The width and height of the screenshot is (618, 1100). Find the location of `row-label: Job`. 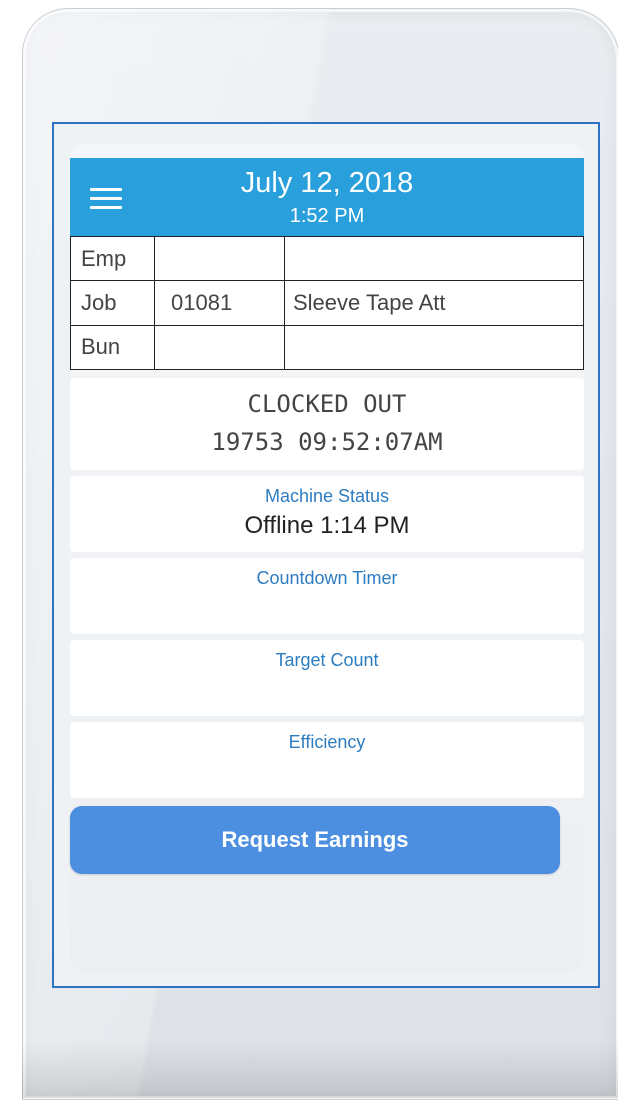

row-label: Job is located at coordinates (112, 303).